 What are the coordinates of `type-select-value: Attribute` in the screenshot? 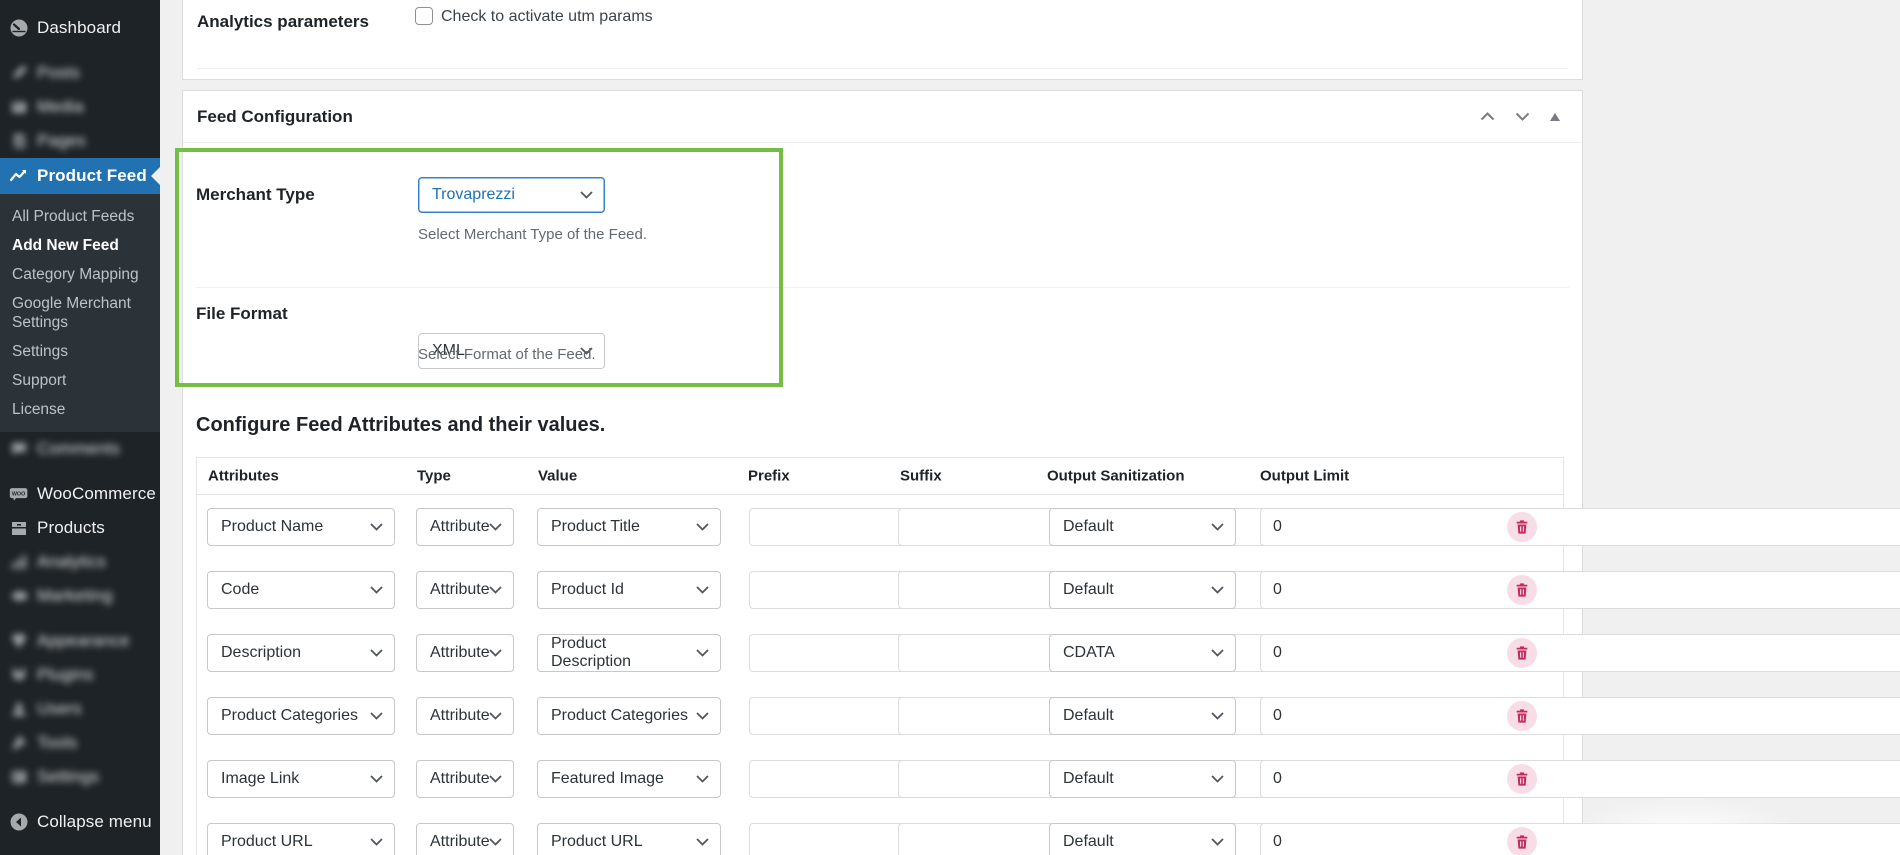 It's located at (460, 778).